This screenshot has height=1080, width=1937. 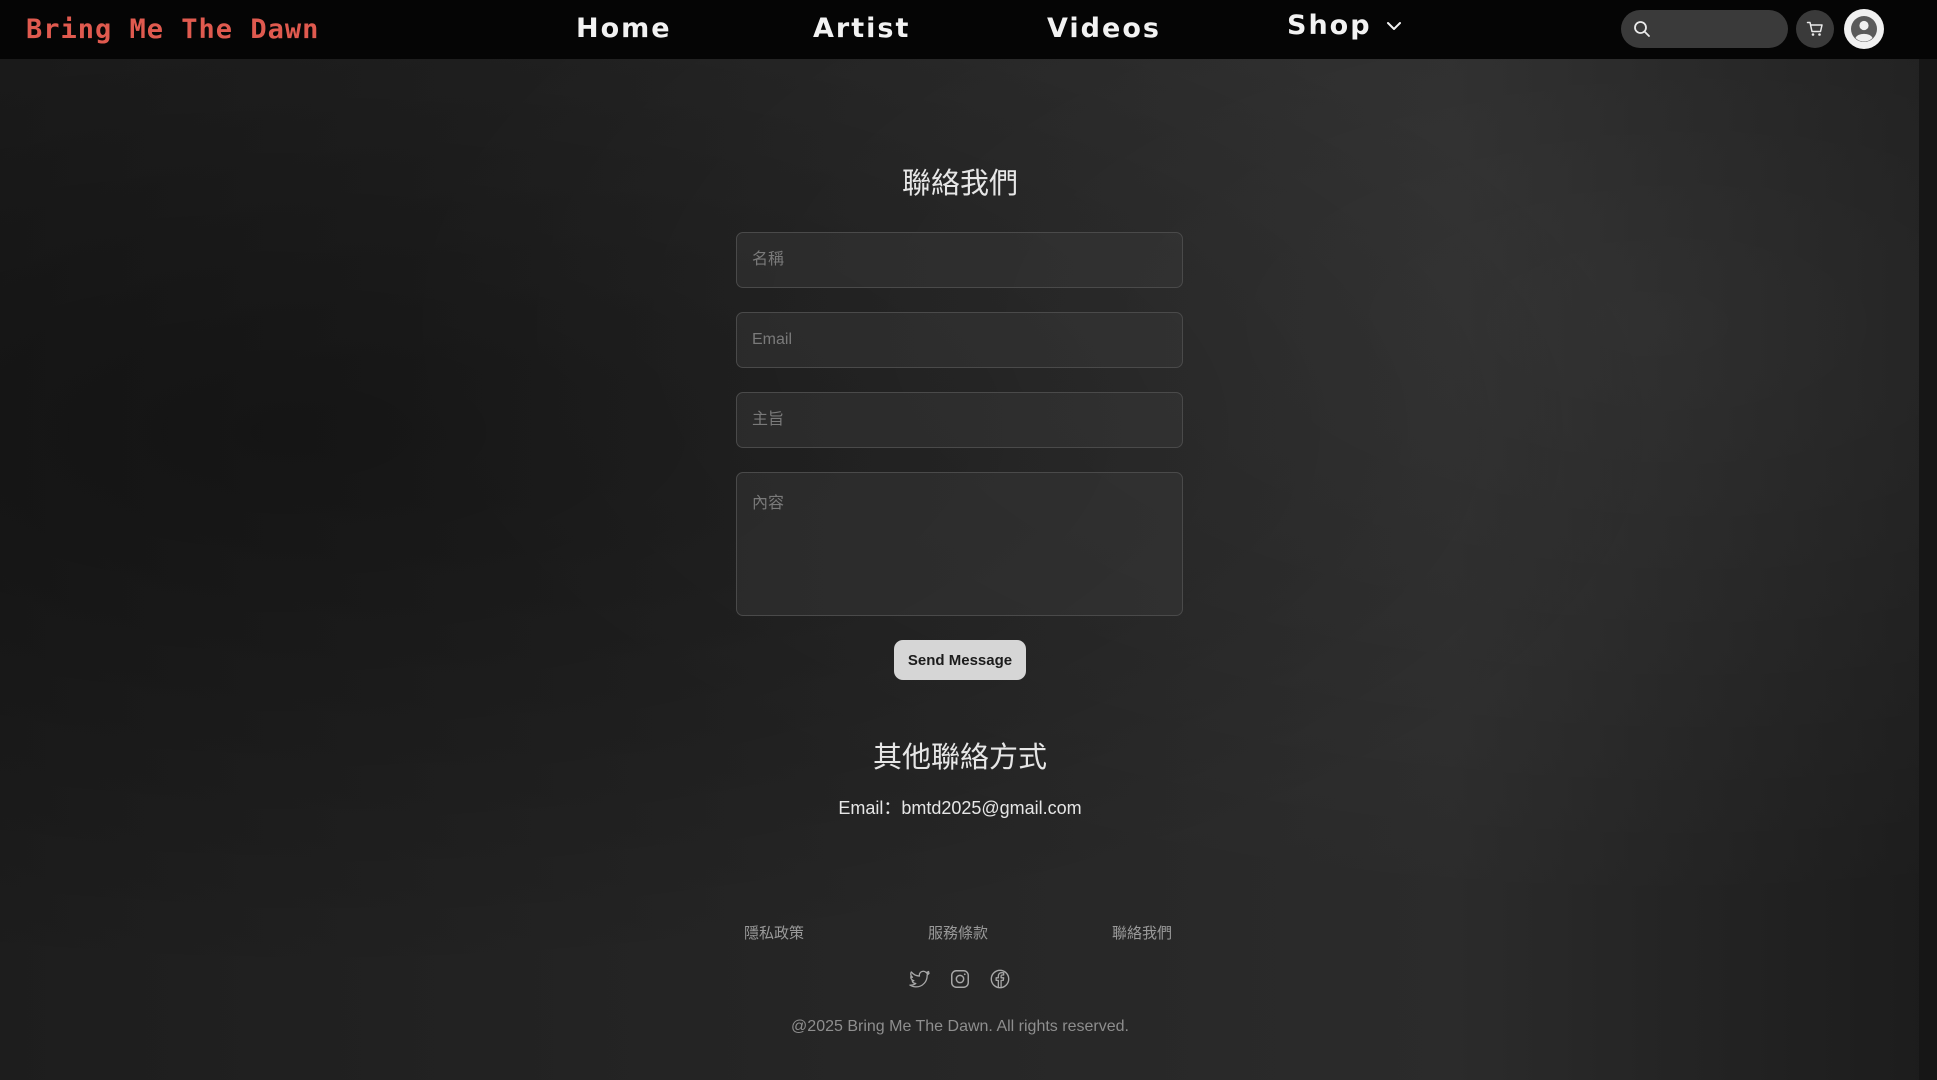 I want to click on instagram-icon, so click(x=960, y=979).